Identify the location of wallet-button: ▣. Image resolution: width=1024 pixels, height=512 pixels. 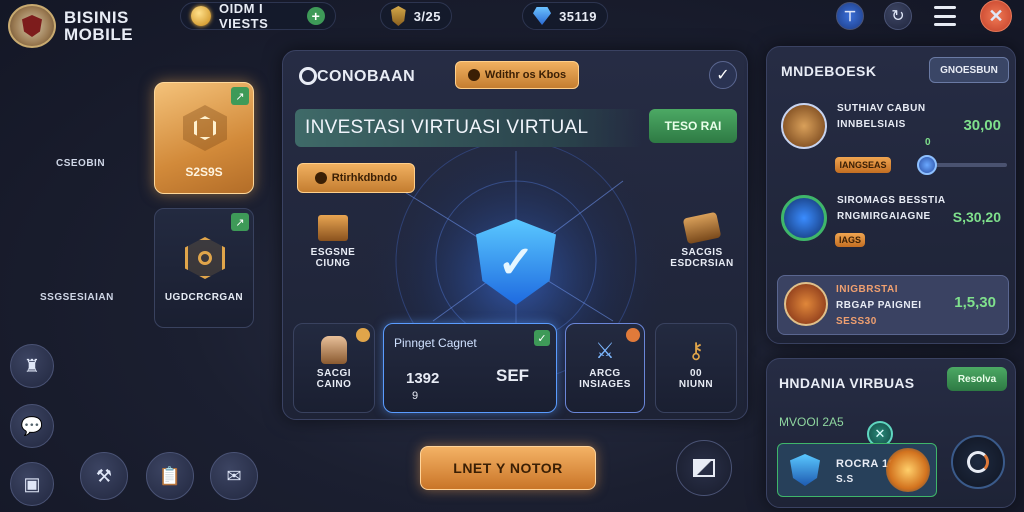
(32, 484).